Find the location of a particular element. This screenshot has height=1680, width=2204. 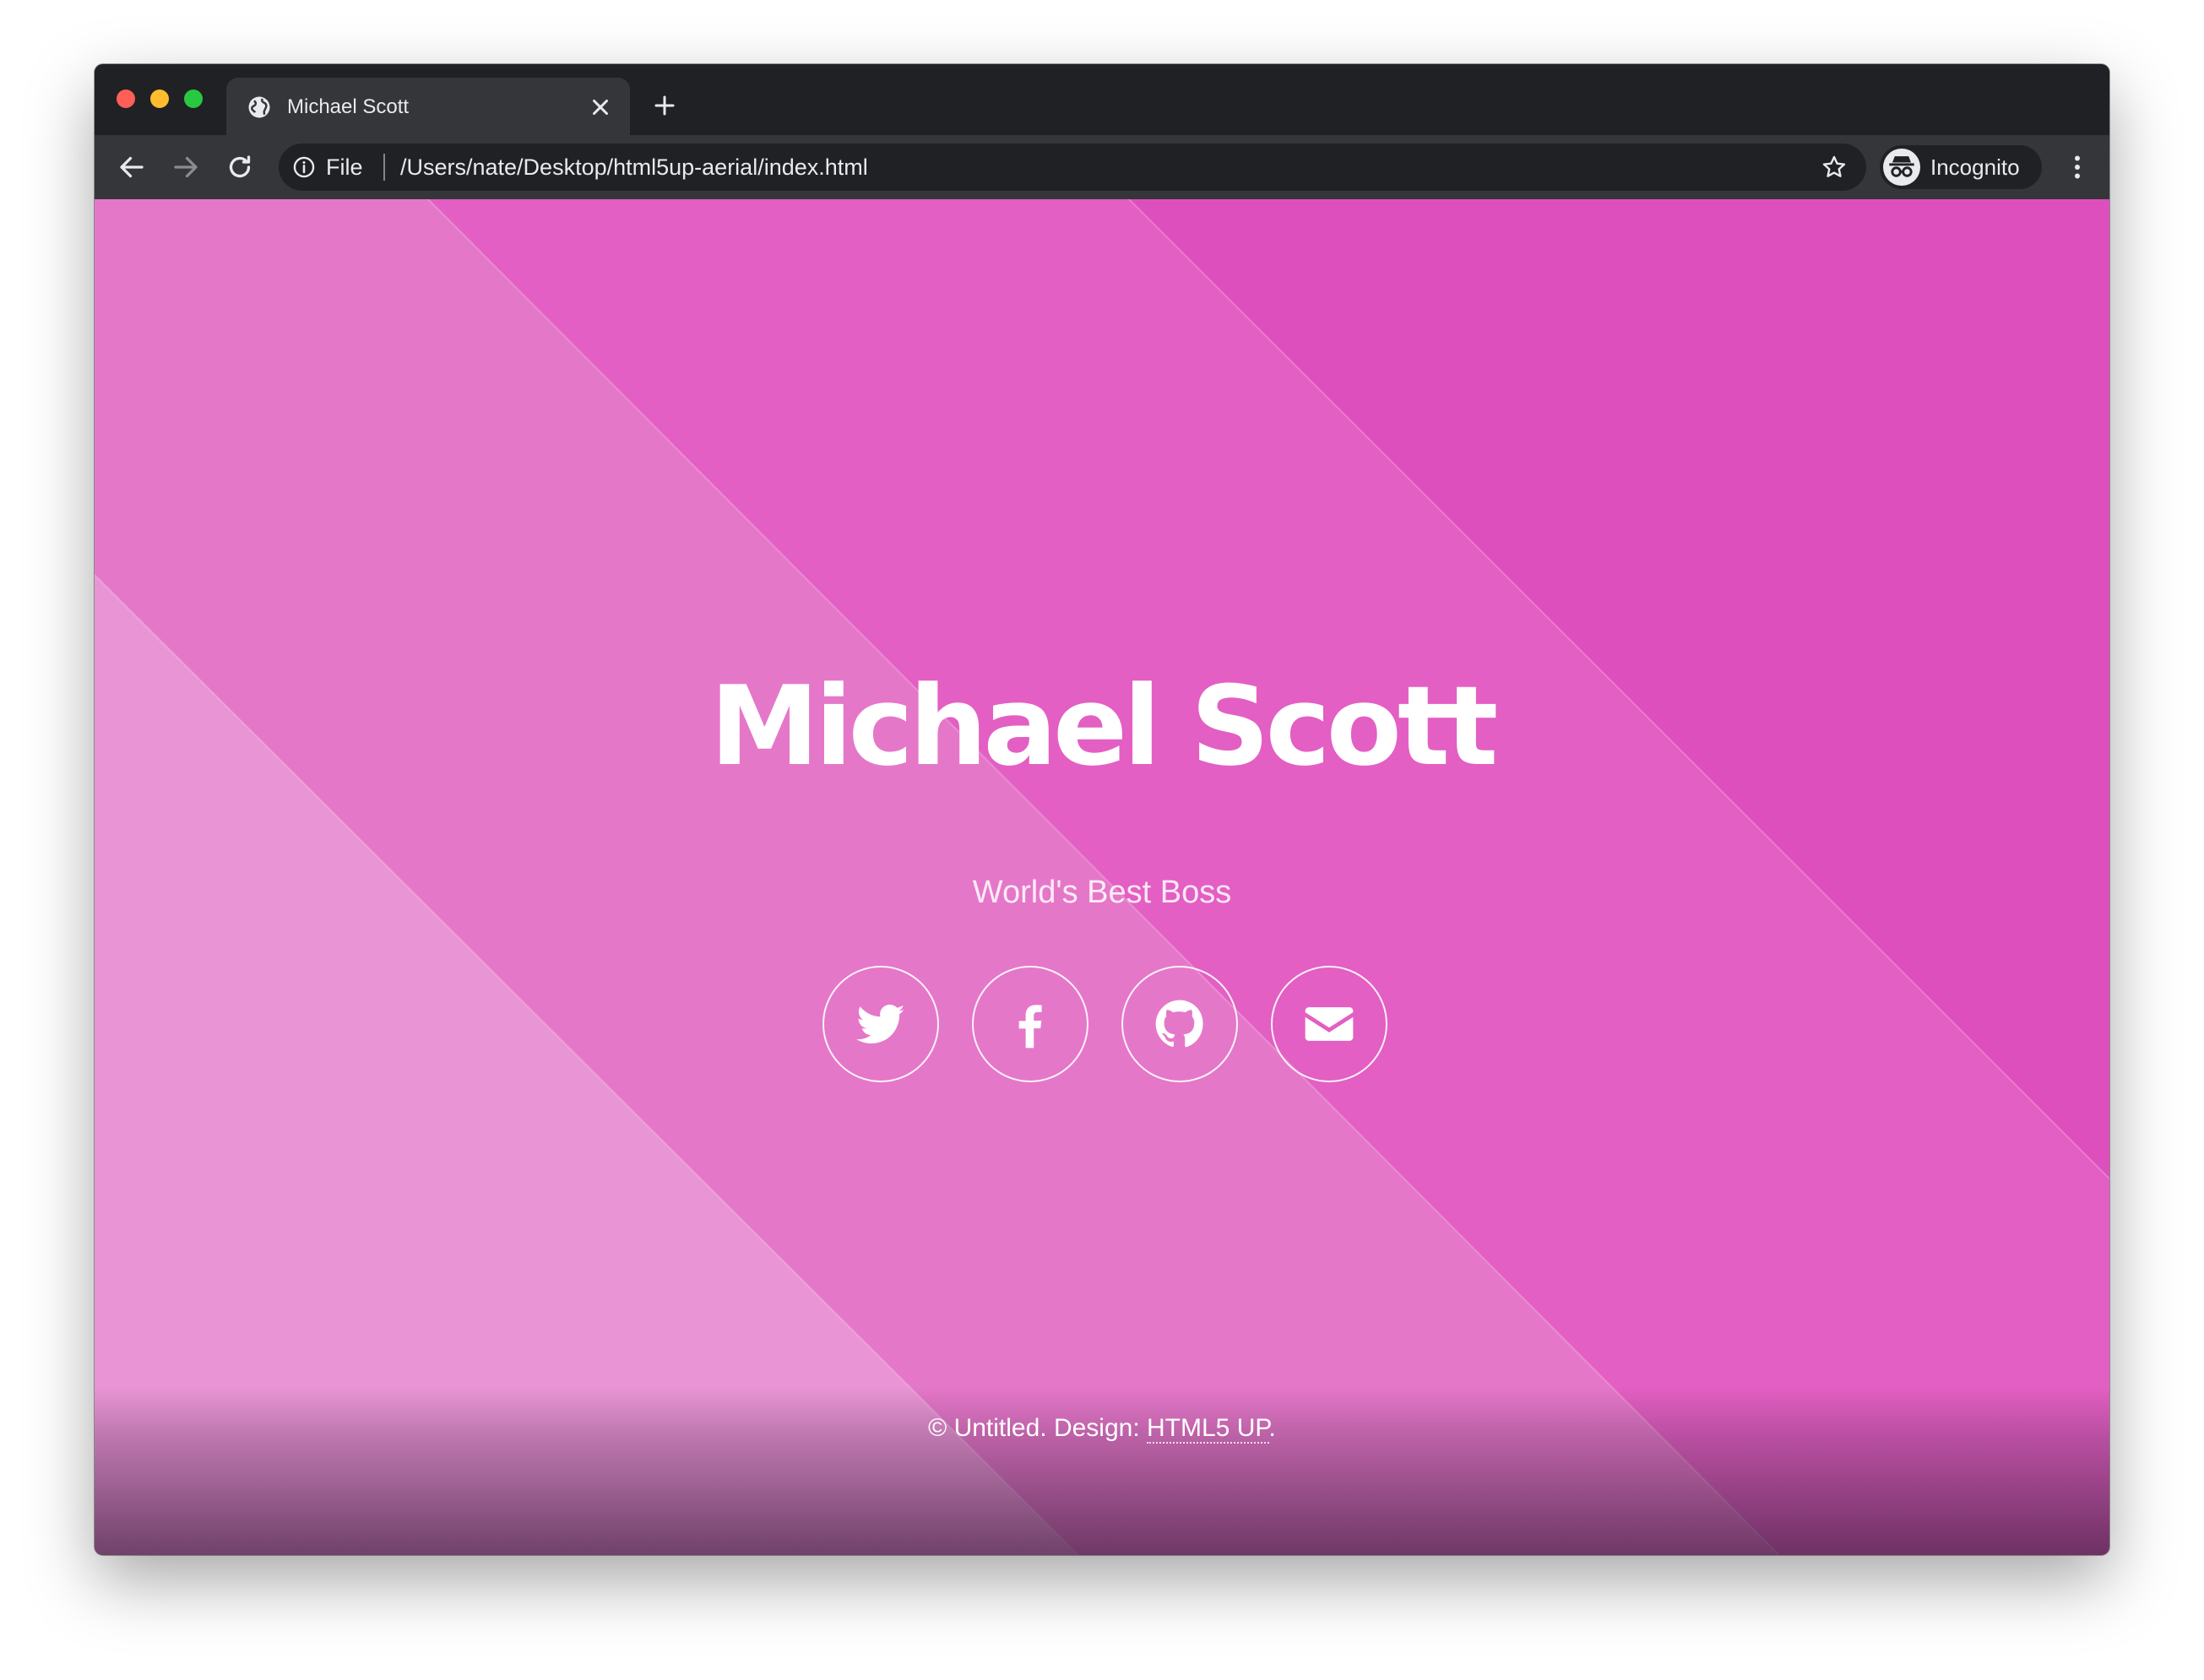

footer-text: © Untitled. Design: is located at coordinates (1038, 1428).